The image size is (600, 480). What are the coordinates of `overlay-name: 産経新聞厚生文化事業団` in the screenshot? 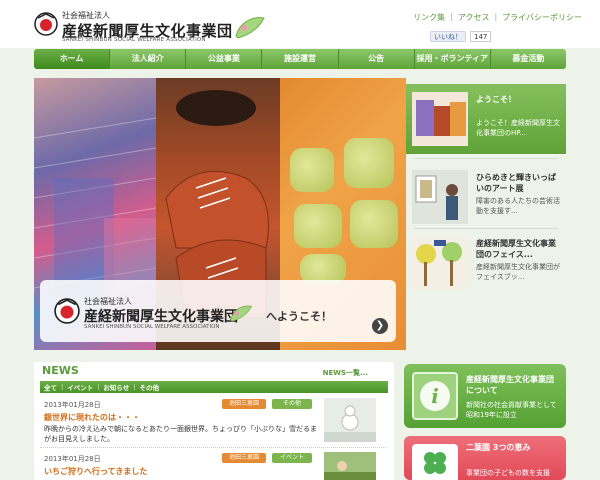 It's located at (161, 317).